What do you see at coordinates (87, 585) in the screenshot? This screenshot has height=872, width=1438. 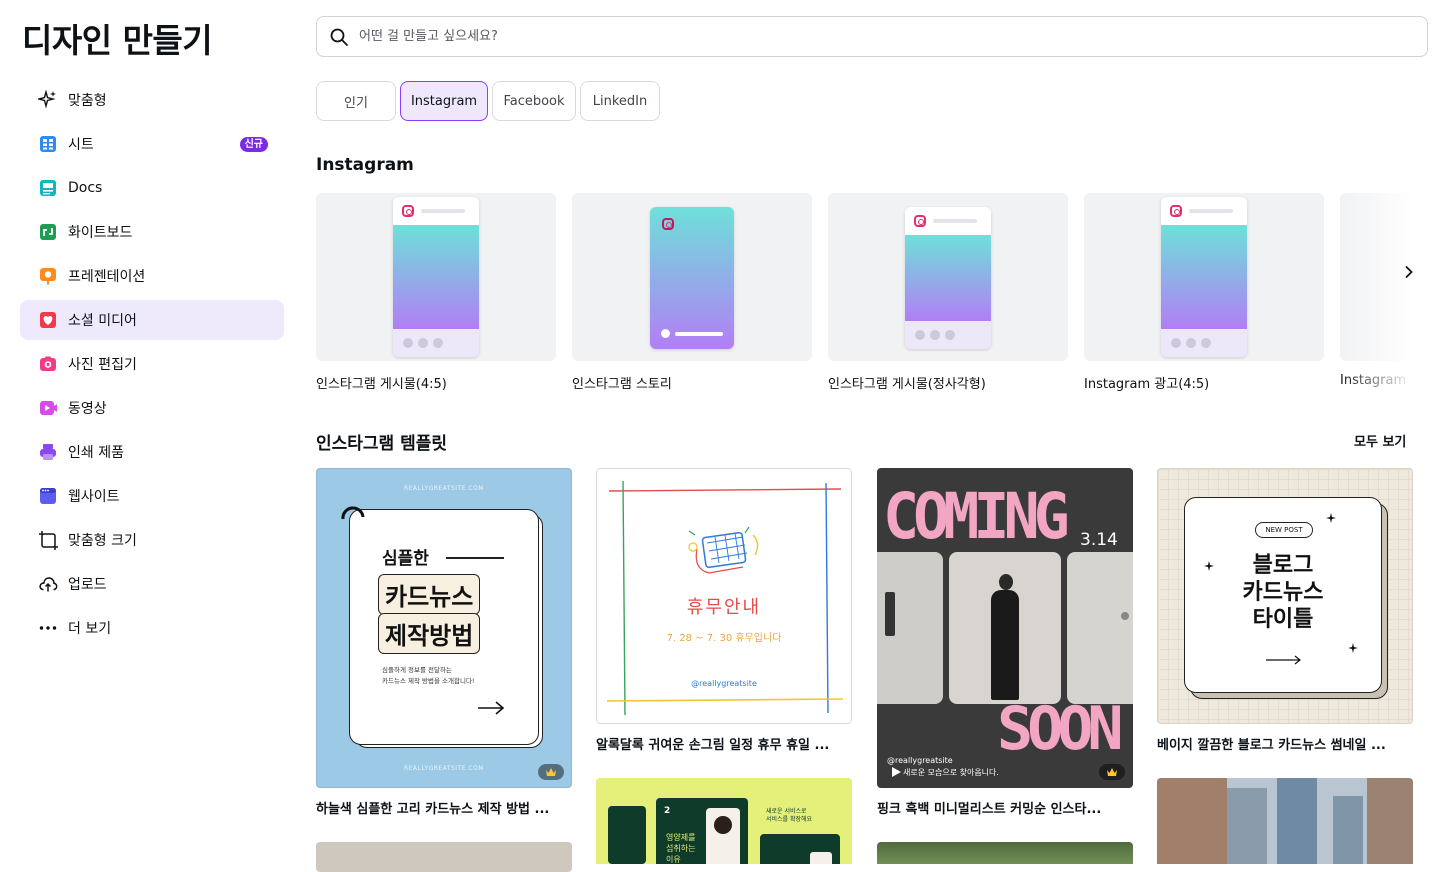 I see `sidebar-item-label: 업로드` at bounding box center [87, 585].